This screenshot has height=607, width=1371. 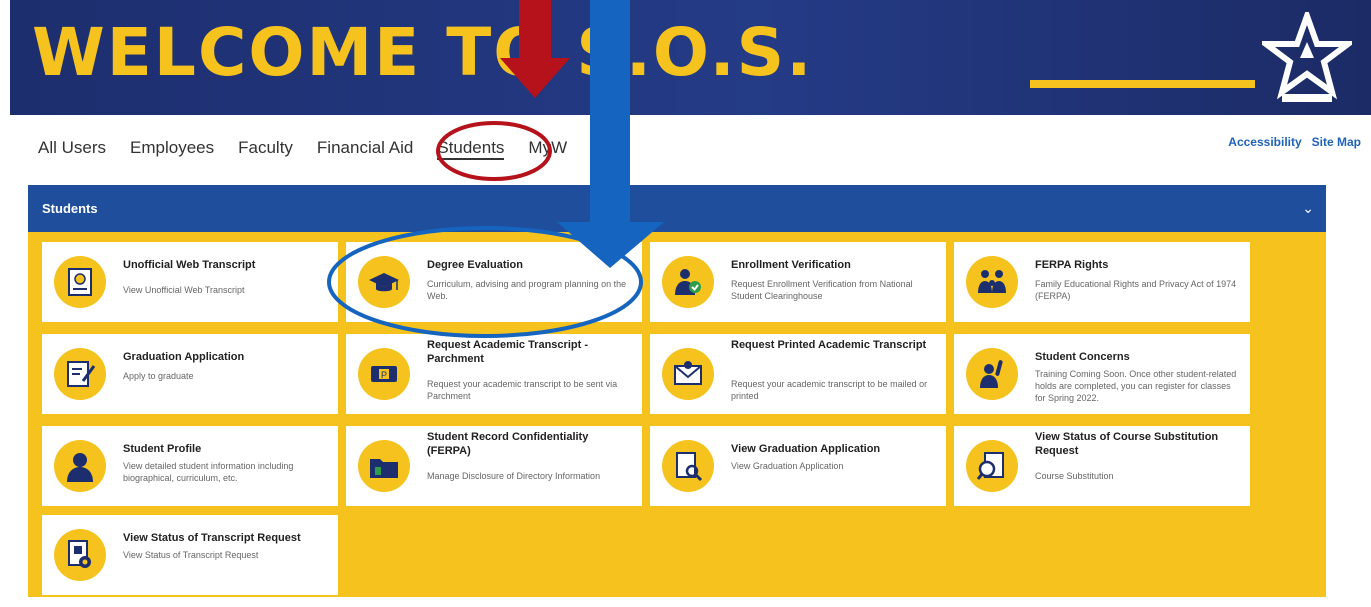 What do you see at coordinates (992, 282) in the screenshot?
I see `family-icon` at bounding box center [992, 282].